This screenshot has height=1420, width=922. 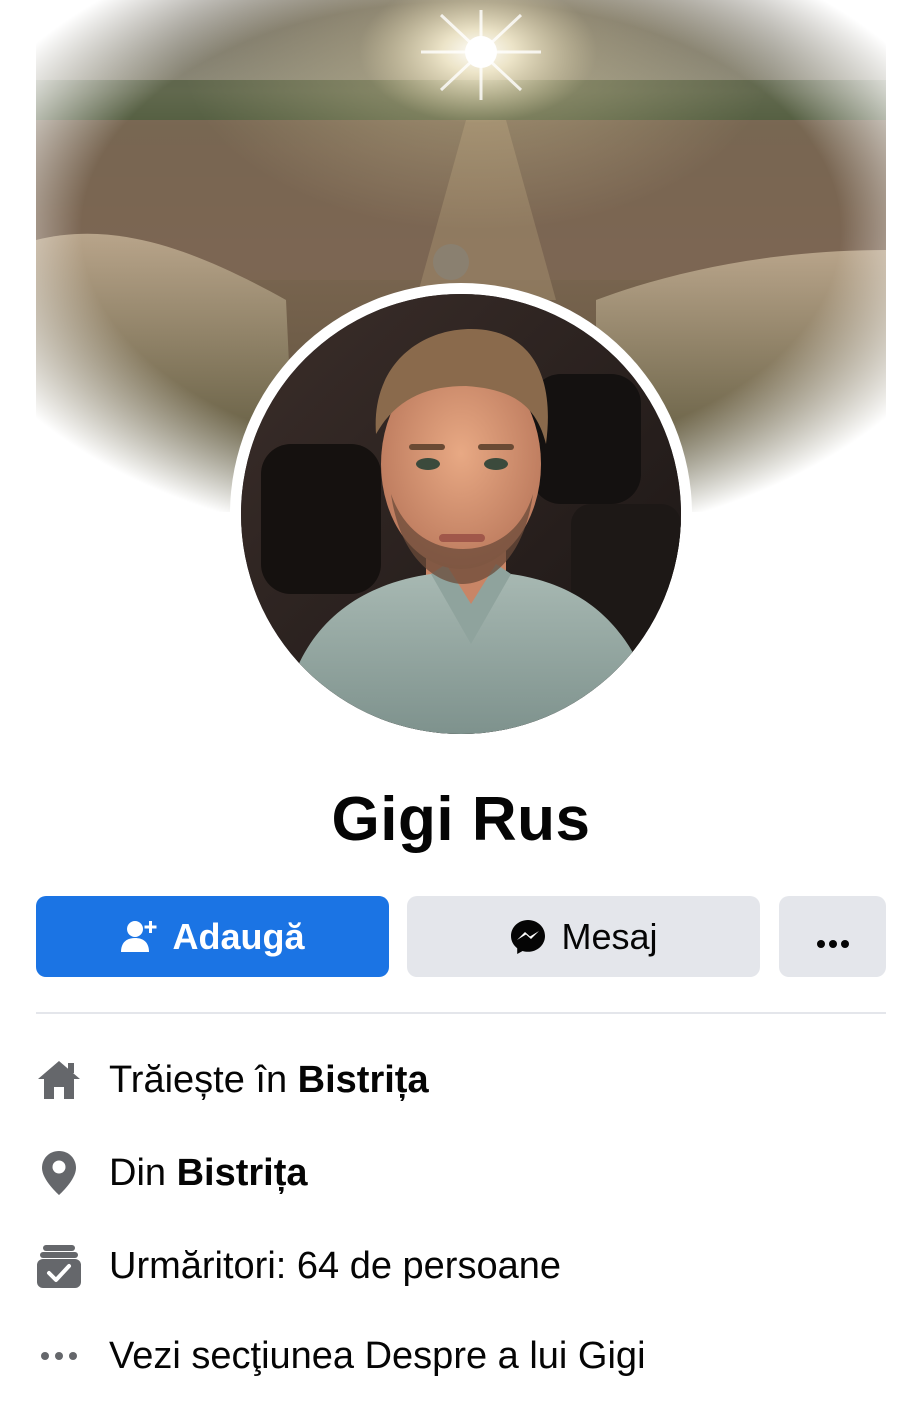 I want to click on intro-followers: Urmăritori: 64 de persoane, so click(x=461, y=1266).